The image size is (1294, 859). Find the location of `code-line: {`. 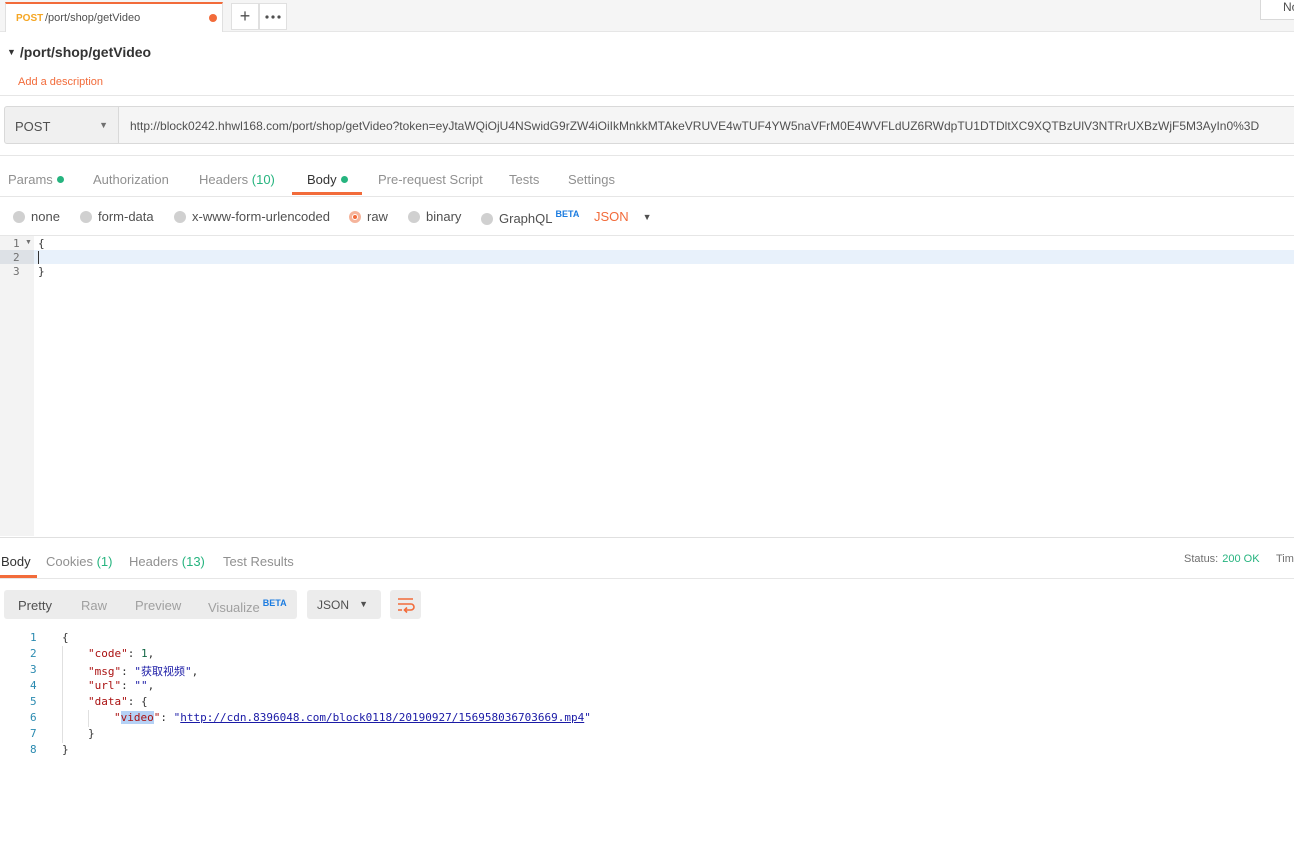

code-line: { is located at coordinates (41, 243).